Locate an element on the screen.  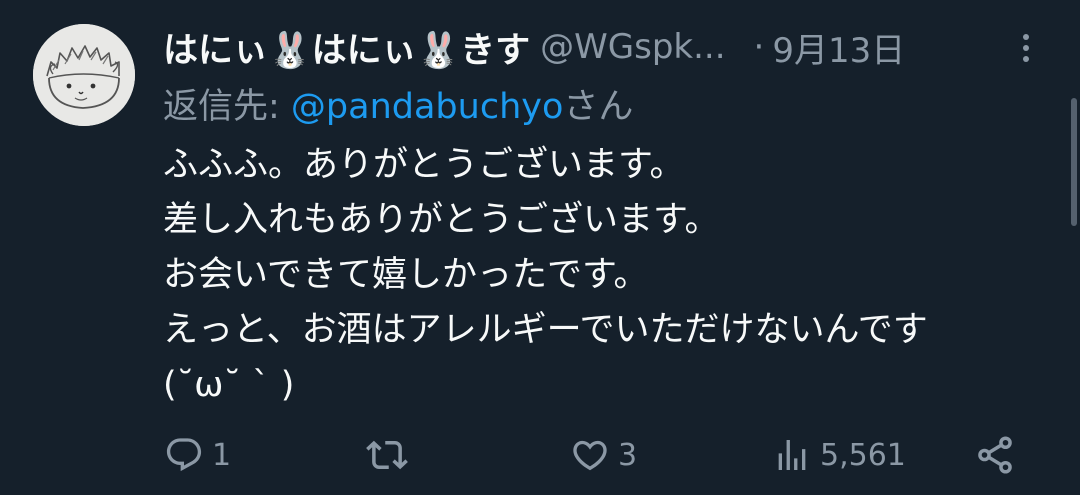
share-button is located at coordinates (995, 455).